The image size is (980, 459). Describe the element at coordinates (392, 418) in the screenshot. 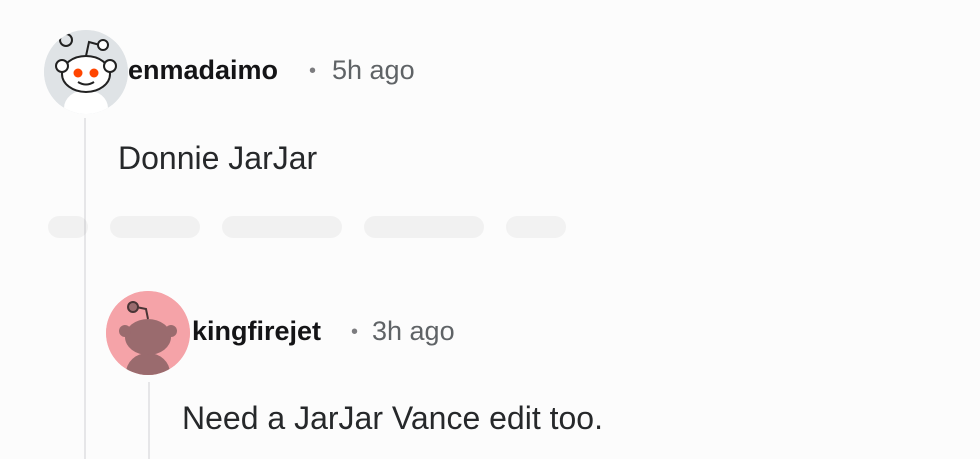

I see `comment-body: Need a JarJar Vance edit too.` at that location.